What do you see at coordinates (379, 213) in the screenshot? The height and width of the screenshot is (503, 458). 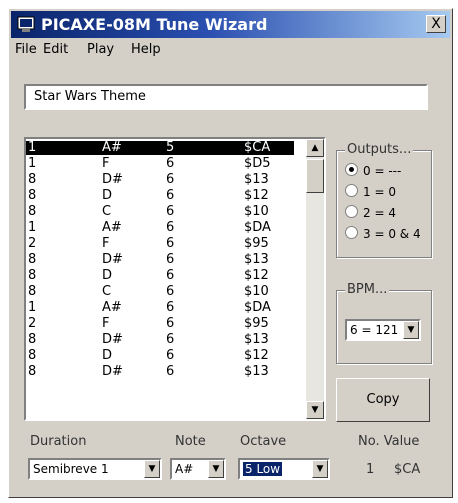 I see `output-option-label: 2 = 4` at bounding box center [379, 213].